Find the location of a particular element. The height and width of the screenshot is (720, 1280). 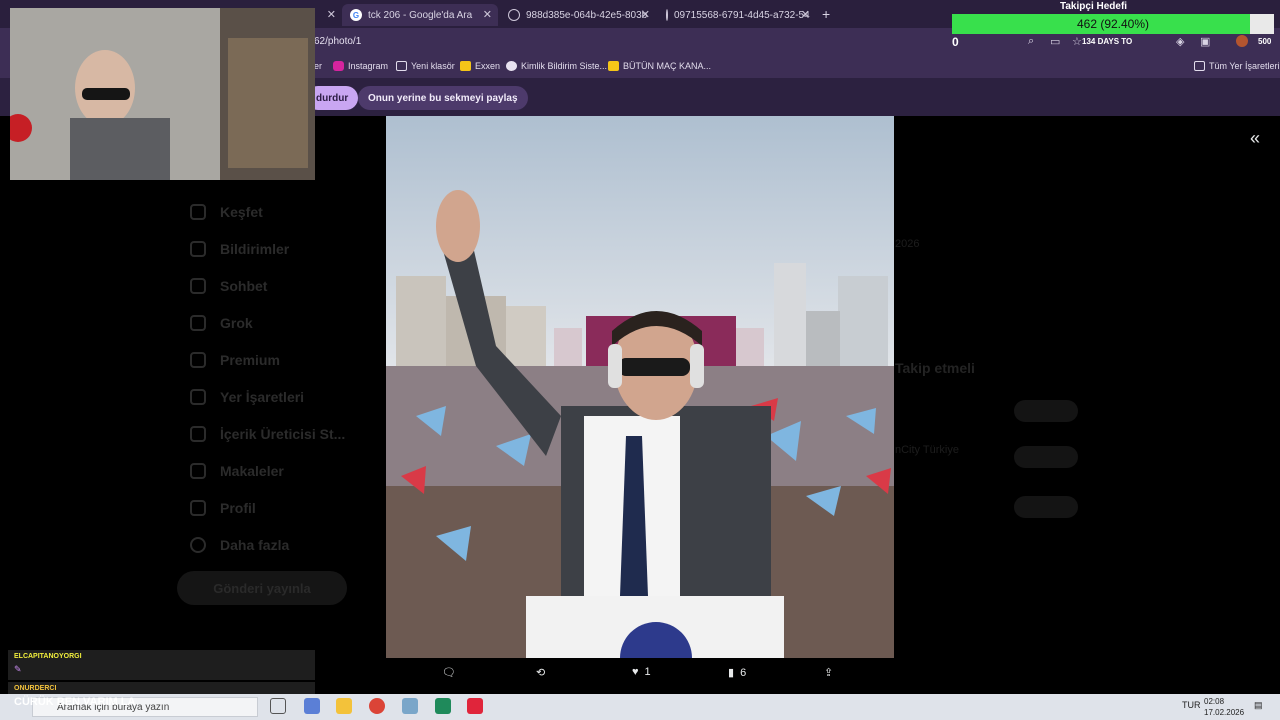

grok-icon is located at coordinates (198, 323).